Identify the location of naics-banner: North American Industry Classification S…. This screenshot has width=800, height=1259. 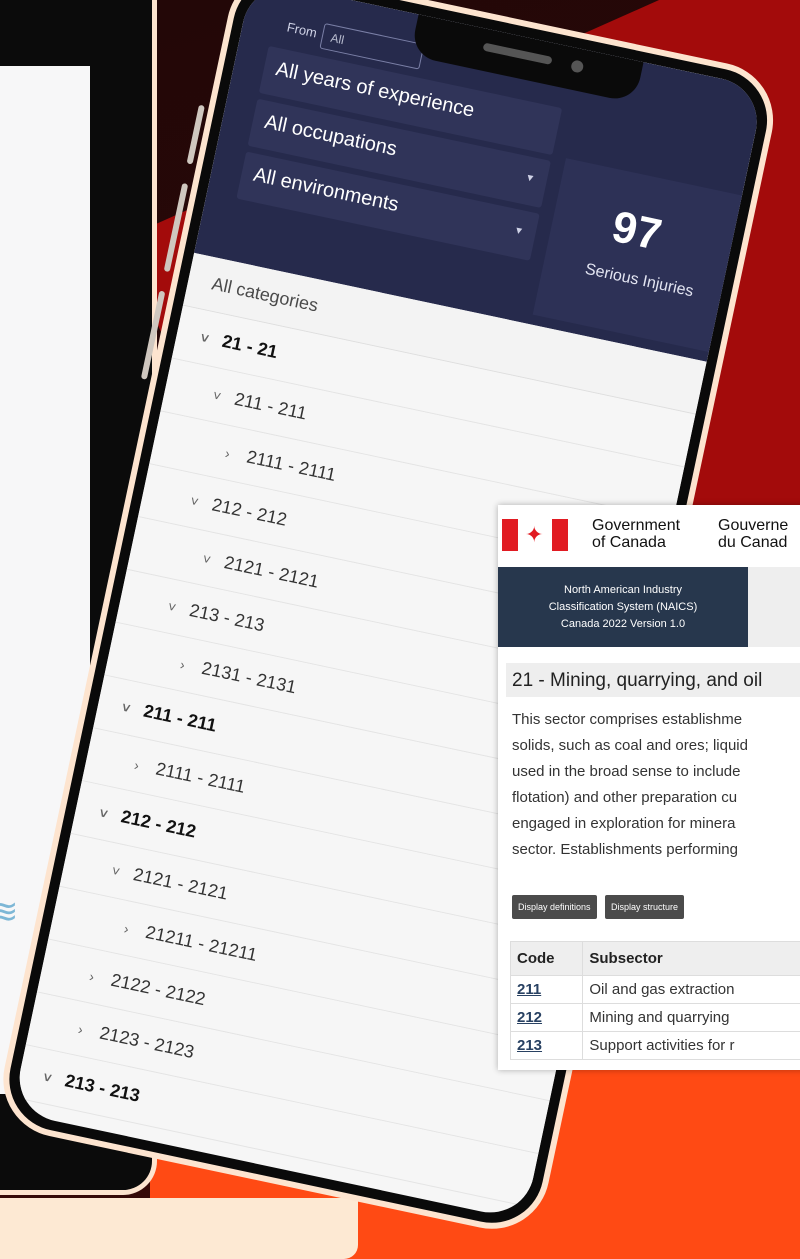
(623, 607).